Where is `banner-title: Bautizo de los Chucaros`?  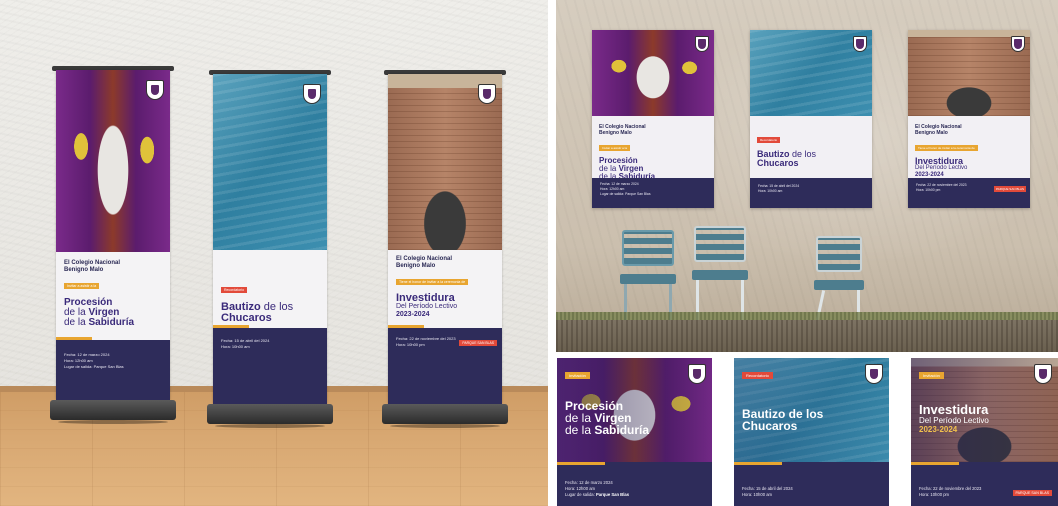
banner-title: Bautizo de los Chucaros is located at coordinates (257, 312).